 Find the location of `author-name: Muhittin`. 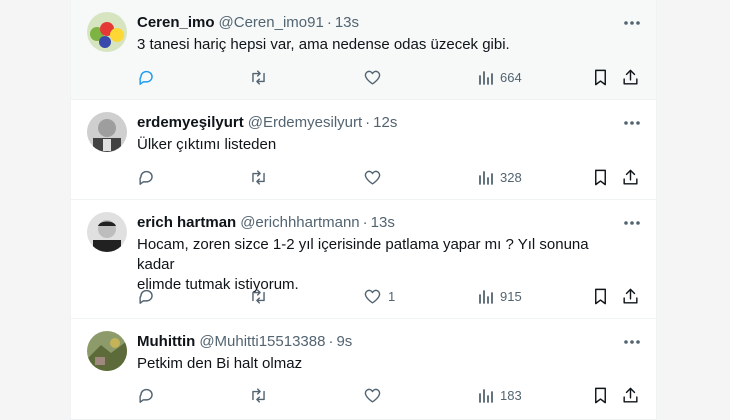

author-name: Muhittin is located at coordinates (166, 341).